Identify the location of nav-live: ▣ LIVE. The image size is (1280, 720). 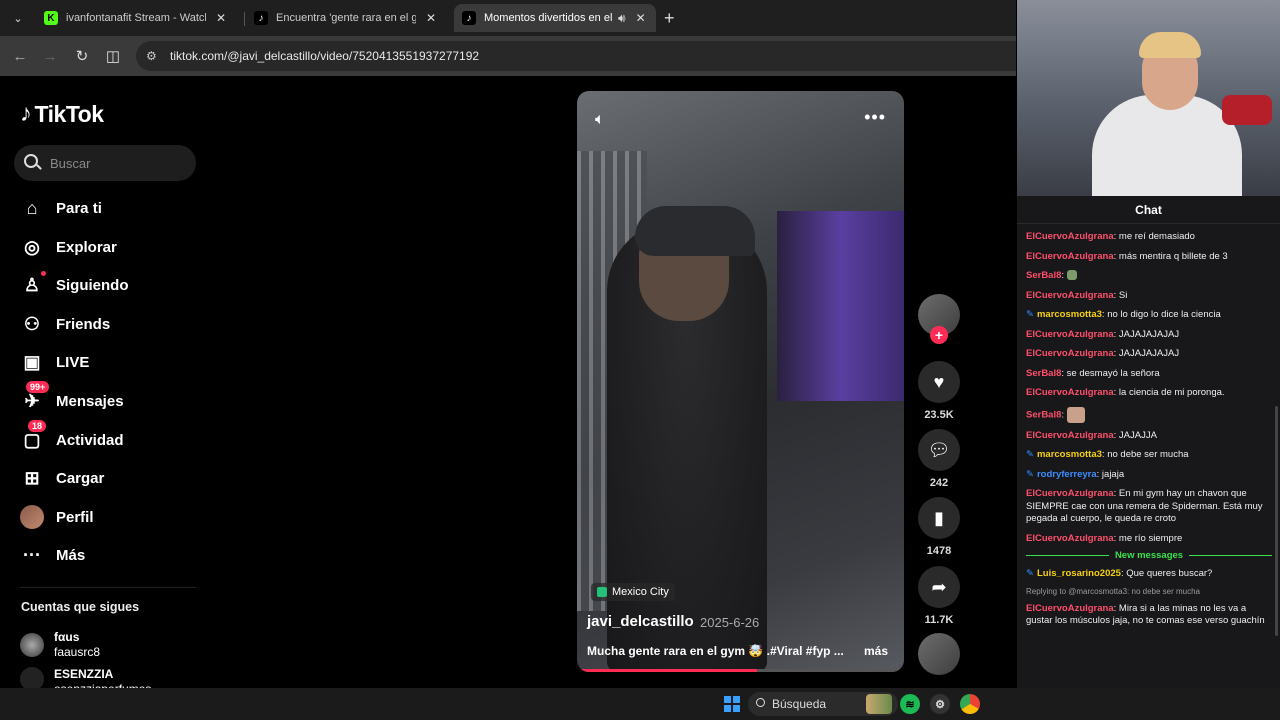
(54, 362).